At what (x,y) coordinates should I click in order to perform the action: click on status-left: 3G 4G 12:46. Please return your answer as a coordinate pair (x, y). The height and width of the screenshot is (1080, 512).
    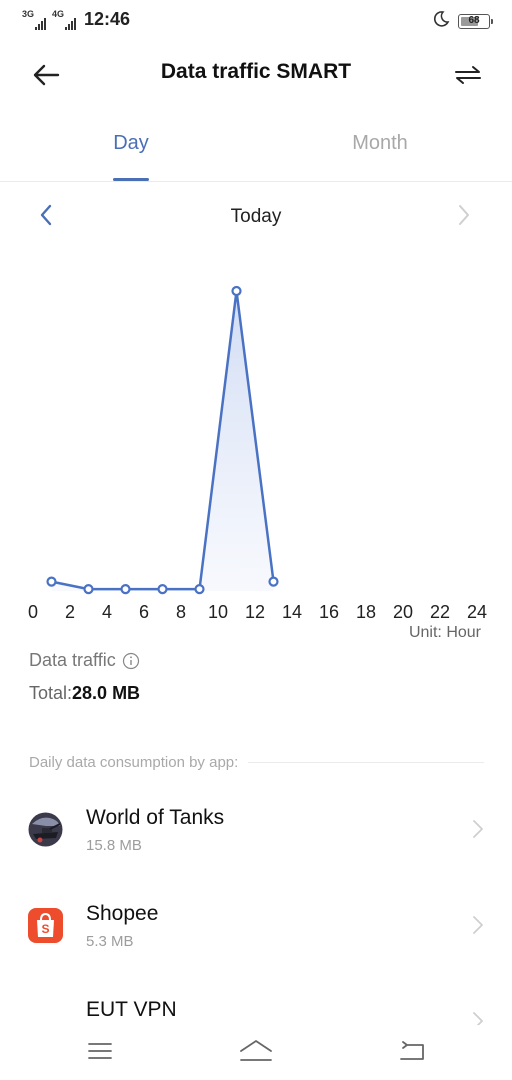
    Looking at the image, I should click on (76, 19).